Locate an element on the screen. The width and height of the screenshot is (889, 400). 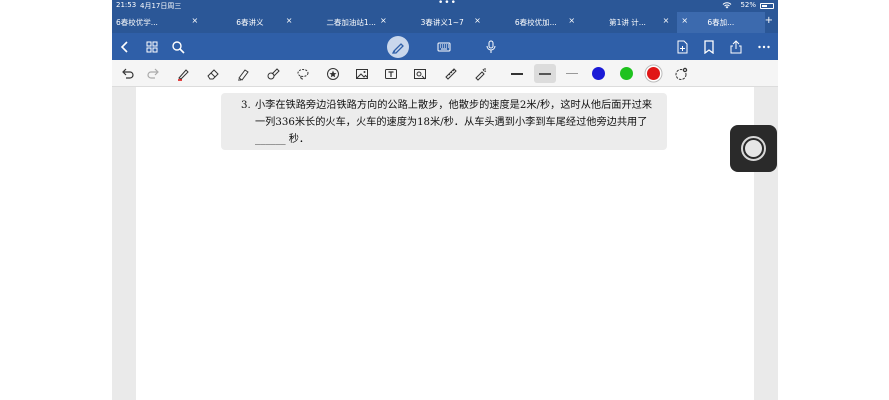
bookmark-icon is located at coordinates (709, 46).